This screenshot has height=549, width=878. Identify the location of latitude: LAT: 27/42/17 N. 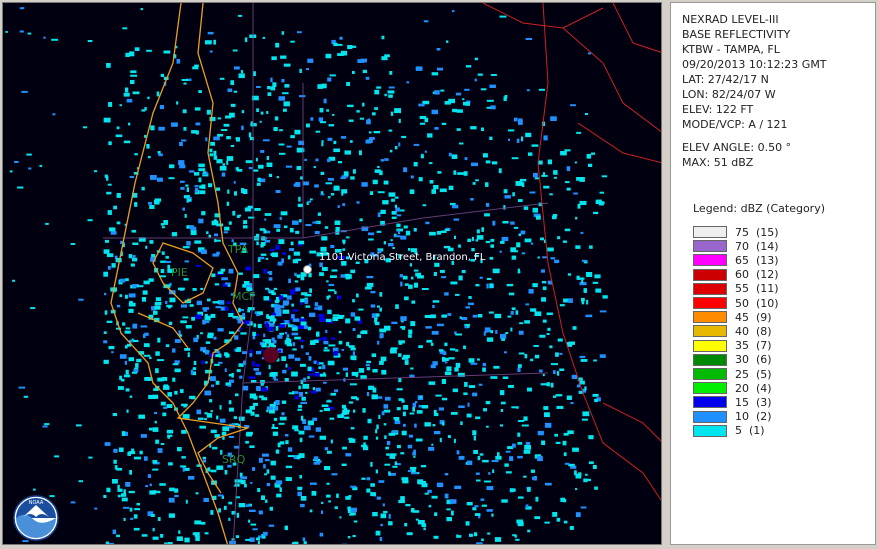
(725, 79).